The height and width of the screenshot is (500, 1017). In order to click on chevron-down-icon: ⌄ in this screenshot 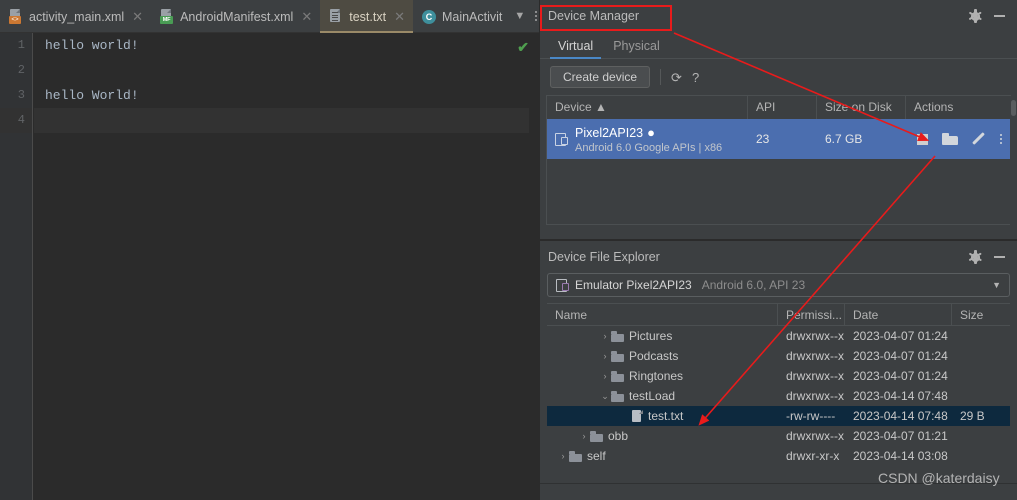, I will do `click(605, 396)`.